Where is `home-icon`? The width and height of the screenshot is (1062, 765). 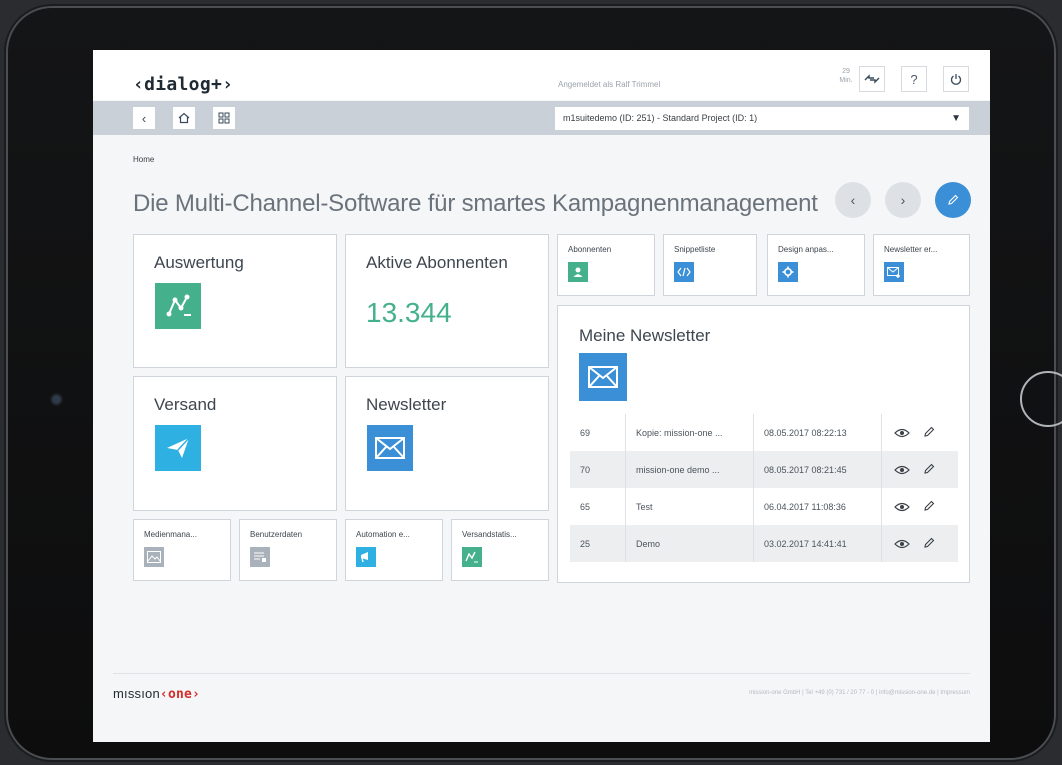 home-icon is located at coordinates (184, 118).